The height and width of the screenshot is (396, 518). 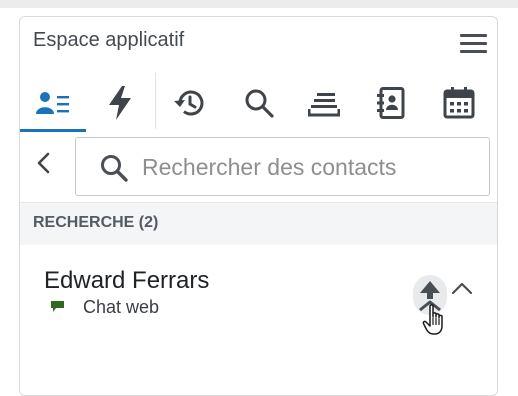 What do you see at coordinates (96, 222) in the screenshot?
I see `results-heading: RECHERCHE (2)` at bounding box center [96, 222].